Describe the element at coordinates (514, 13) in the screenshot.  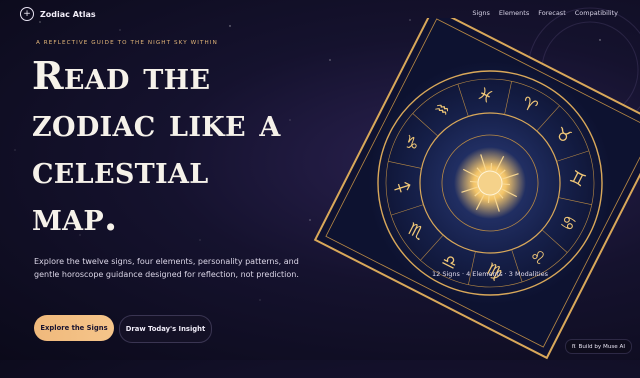
I see `nav-link-elements: Elements` at that location.